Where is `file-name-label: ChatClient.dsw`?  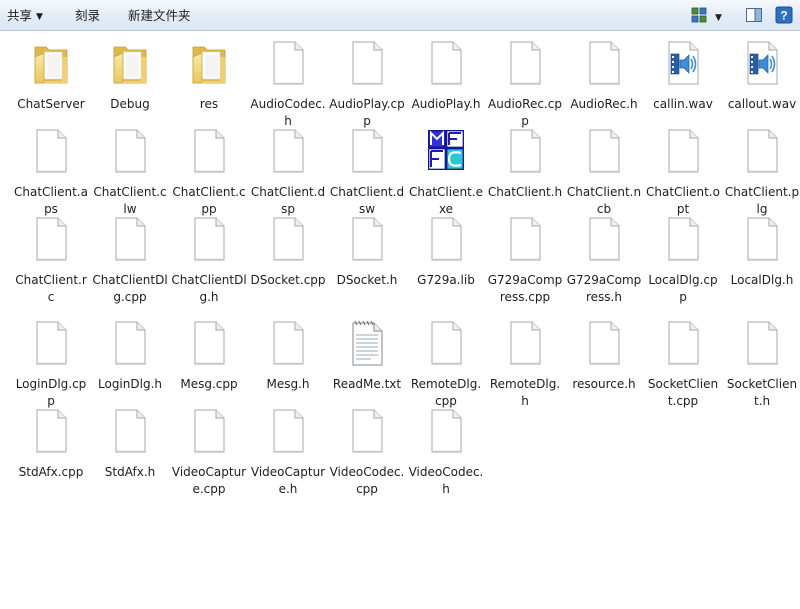
file-name-label: ChatClient.dsw is located at coordinates (367, 200).